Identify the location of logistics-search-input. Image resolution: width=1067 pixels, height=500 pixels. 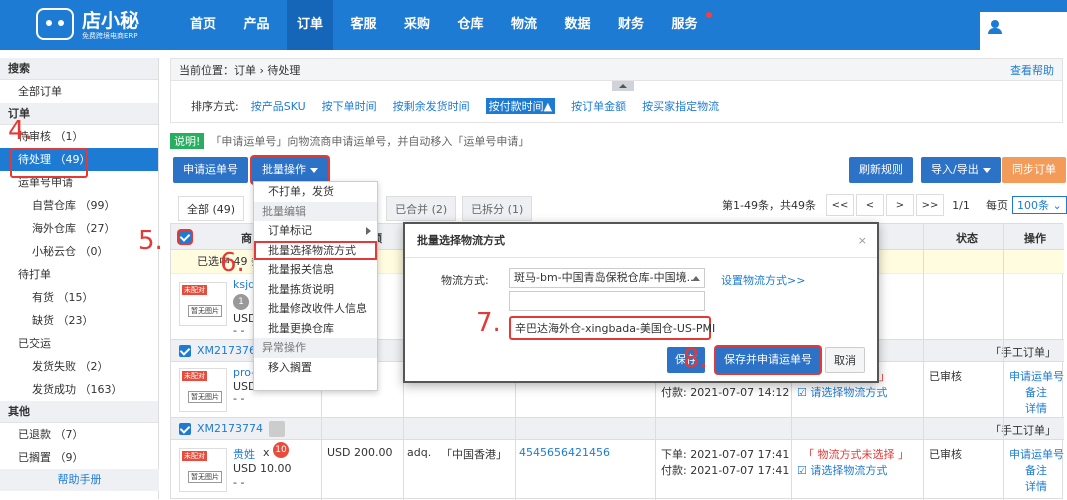
(607, 301).